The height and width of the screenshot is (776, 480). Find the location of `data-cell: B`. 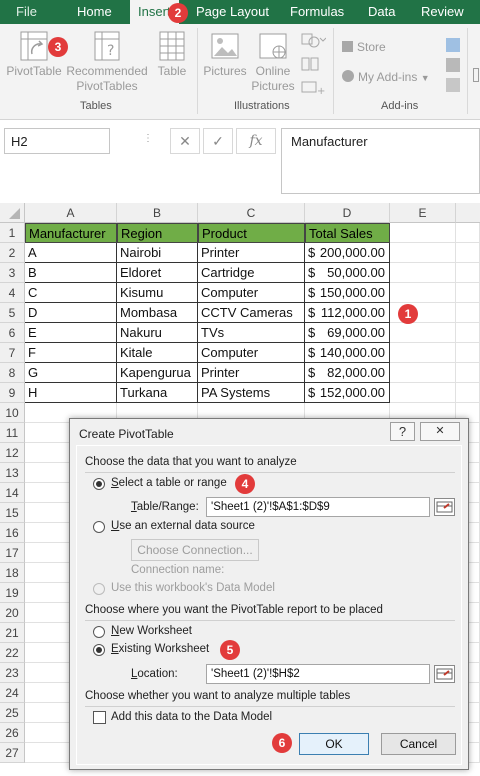

data-cell: B is located at coordinates (71, 273).